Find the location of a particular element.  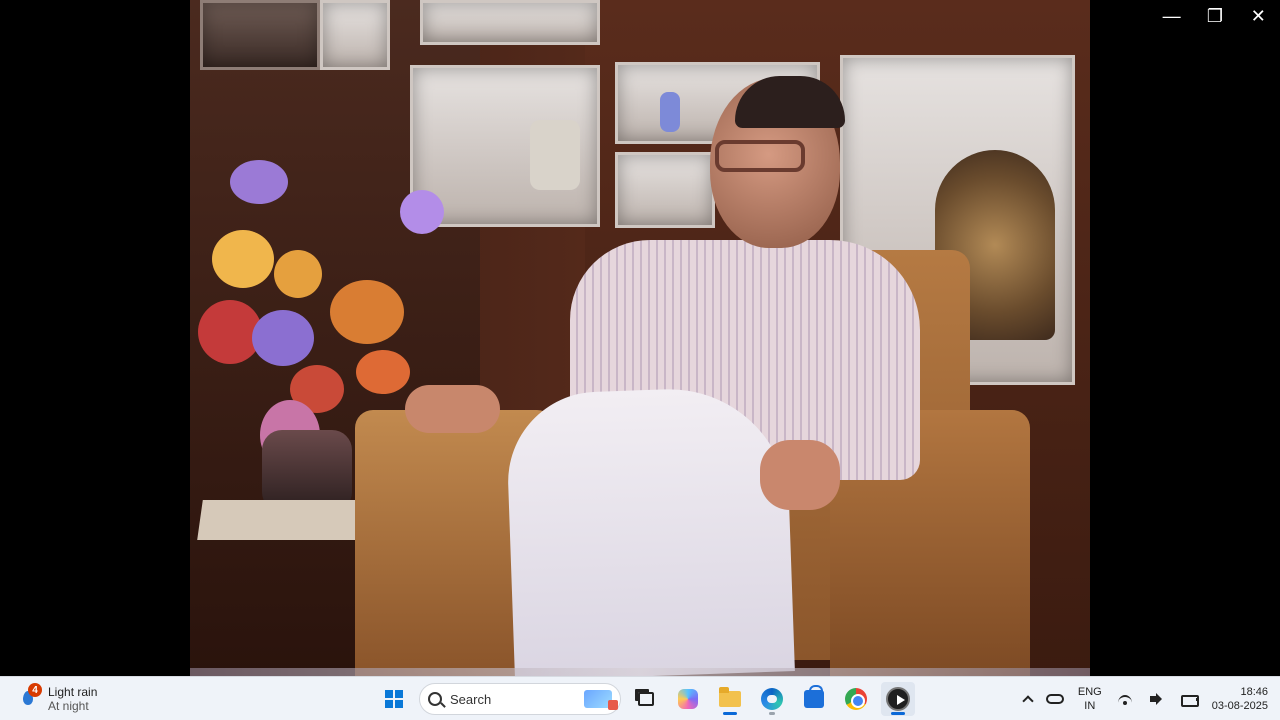

rain-icon: 4 is located at coordinates (29, 697).